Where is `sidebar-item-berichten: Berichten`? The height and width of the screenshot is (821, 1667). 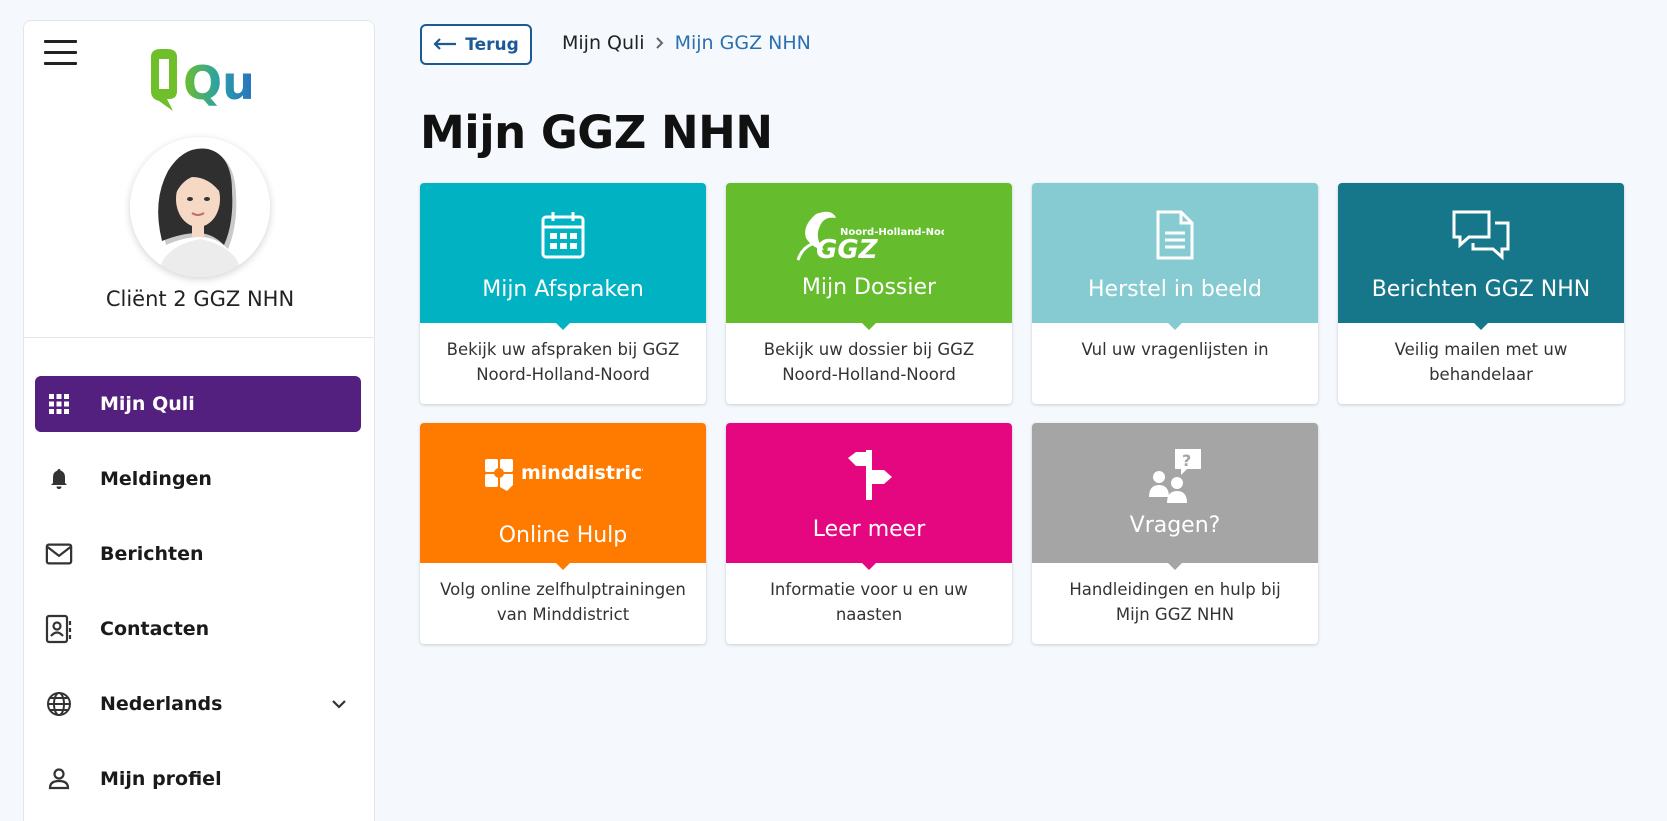
sidebar-item-berichten: Berichten is located at coordinates (198, 554).